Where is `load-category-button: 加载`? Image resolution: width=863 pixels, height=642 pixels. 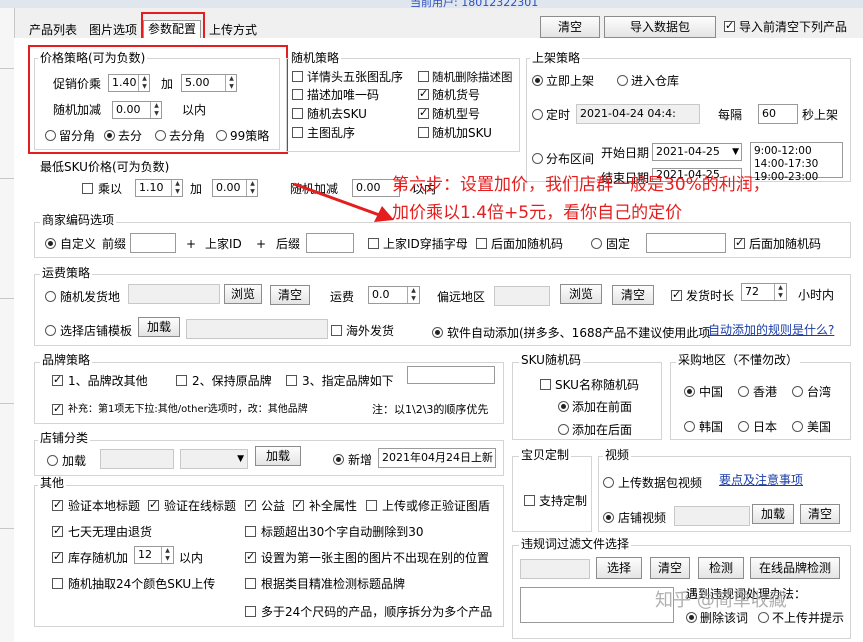
load-category-button: 加载 is located at coordinates (278, 456).